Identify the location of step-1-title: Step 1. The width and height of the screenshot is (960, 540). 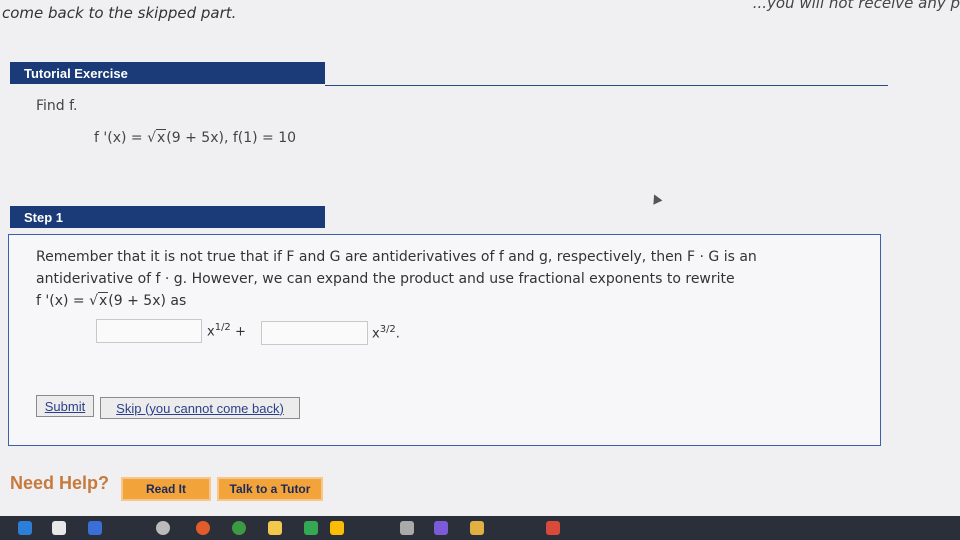
(44, 217).